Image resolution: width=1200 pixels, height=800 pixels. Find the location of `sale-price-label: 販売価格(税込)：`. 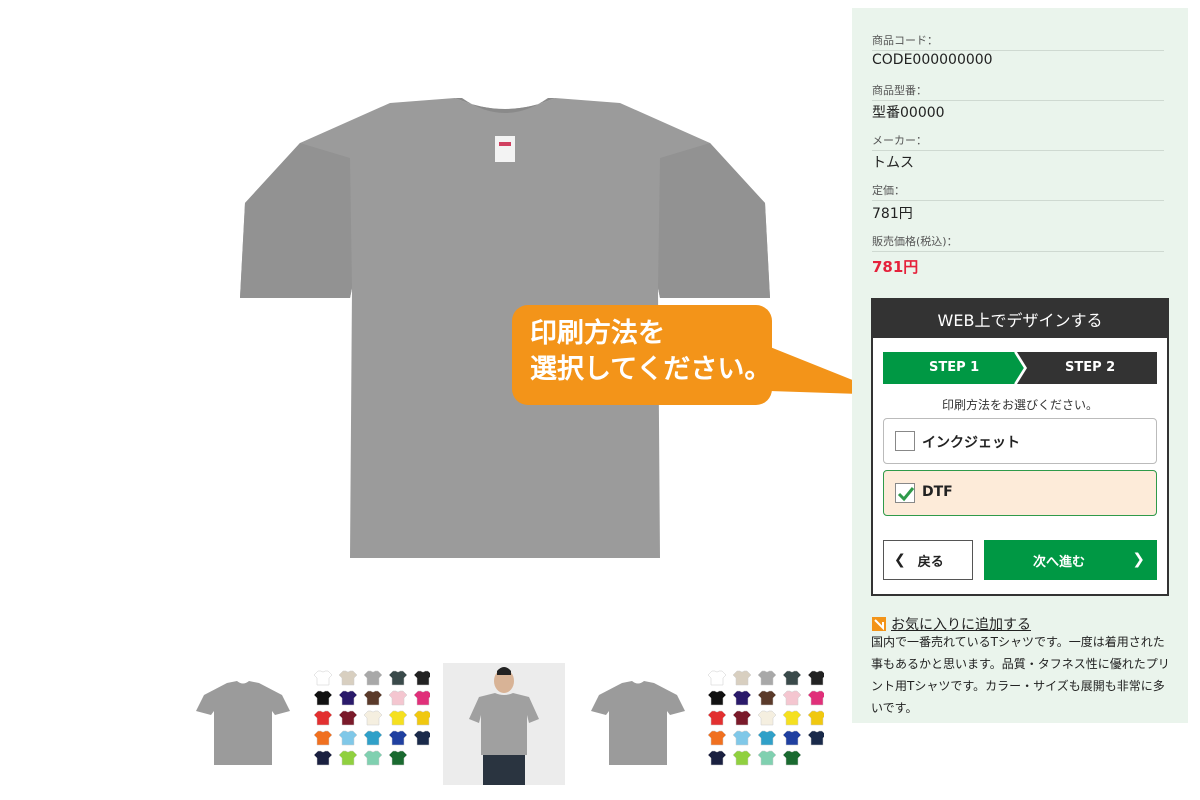

sale-price-label: 販売価格(税込)： is located at coordinates (1018, 242).